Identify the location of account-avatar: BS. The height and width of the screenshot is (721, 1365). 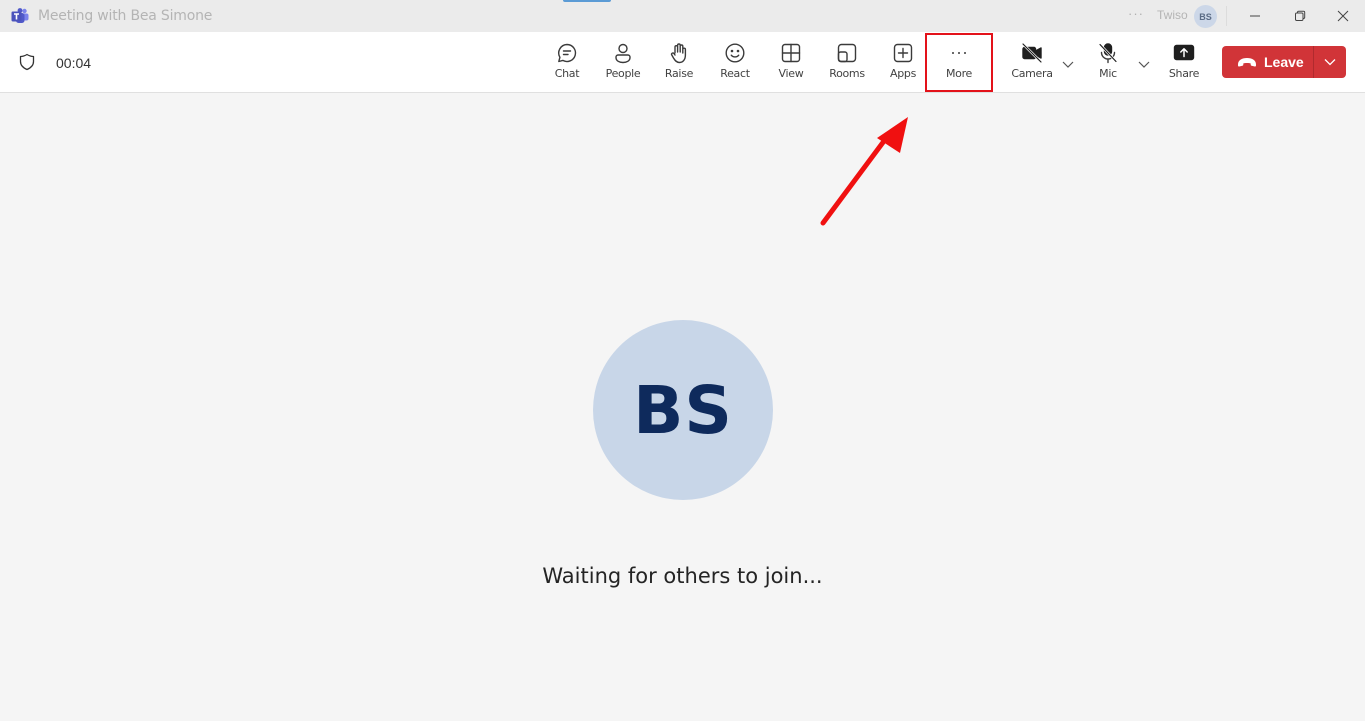
(1205, 16).